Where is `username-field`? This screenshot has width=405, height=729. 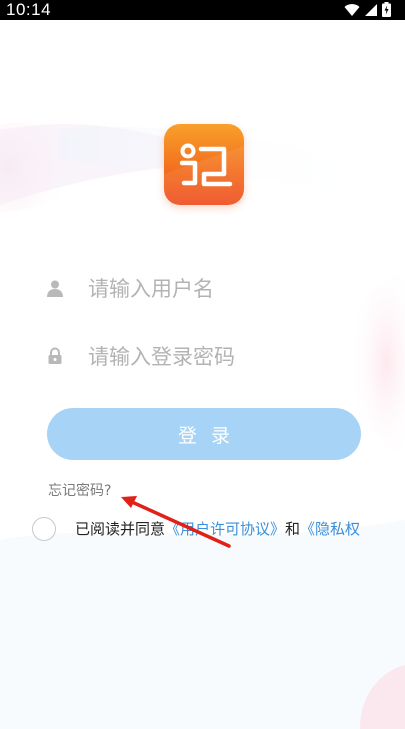
username-field is located at coordinates (206, 289).